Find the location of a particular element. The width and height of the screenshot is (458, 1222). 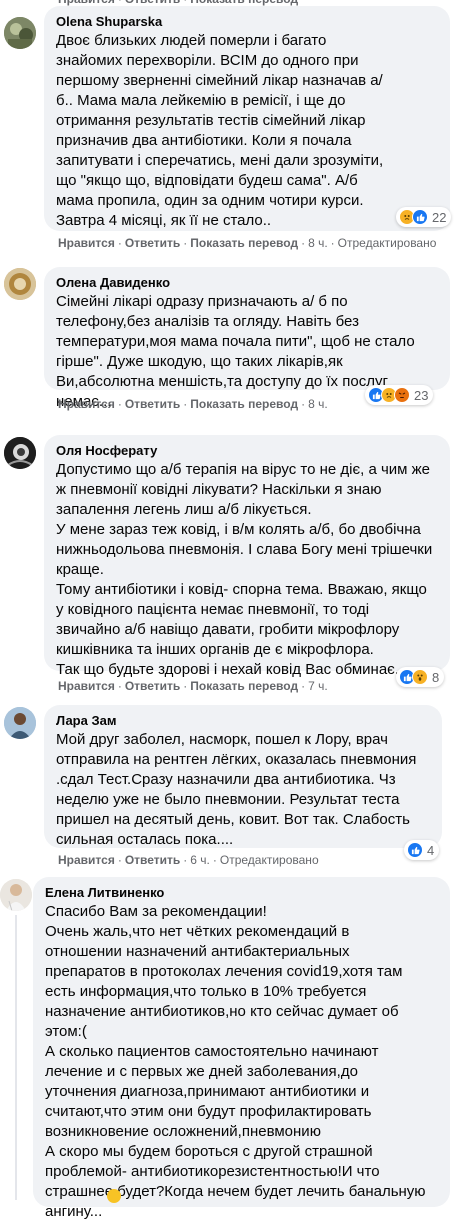

comment-actions: Нравится · Ответить · Показать перевод · 8 ч. is located at coordinates (193, 404).